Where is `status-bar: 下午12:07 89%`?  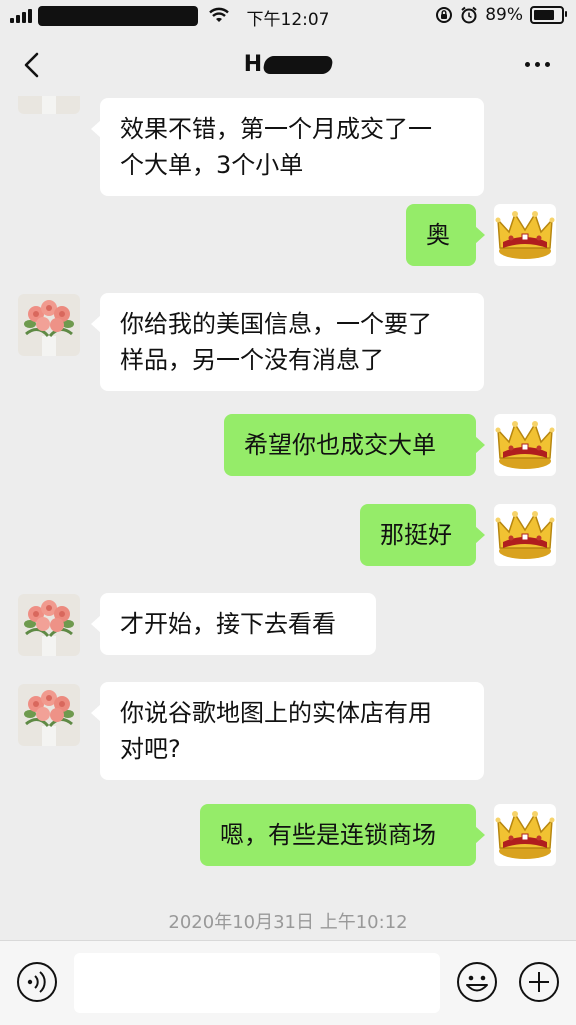 status-bar: 下午12:07 89% is located at coordinates (288, 16).